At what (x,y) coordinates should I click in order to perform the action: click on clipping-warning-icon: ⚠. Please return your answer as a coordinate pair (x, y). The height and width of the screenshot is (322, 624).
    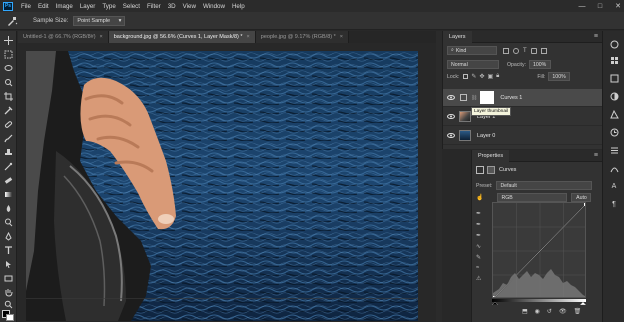
    Looking at the image, I should click on (478, 278).